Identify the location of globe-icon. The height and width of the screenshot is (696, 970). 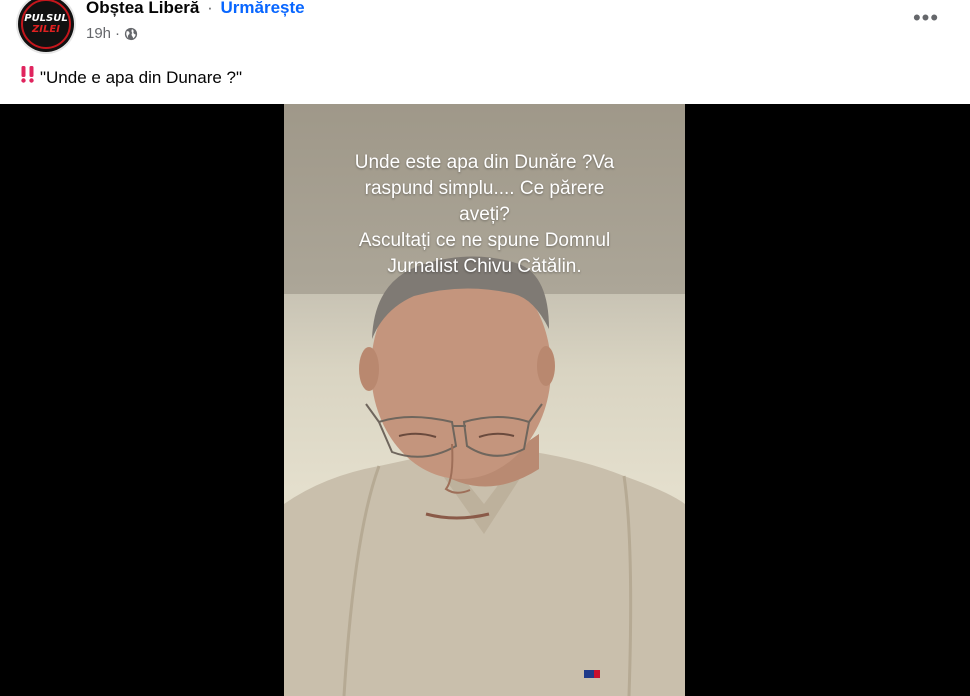
(131, 34).